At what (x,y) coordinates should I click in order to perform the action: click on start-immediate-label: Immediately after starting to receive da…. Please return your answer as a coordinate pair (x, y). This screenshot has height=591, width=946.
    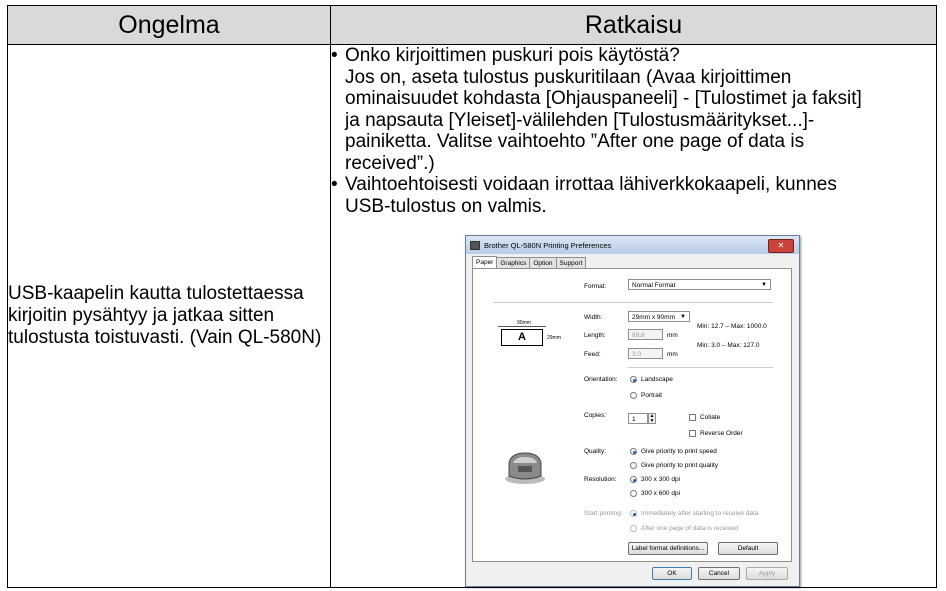
    Looking at the image, I should click on (700, 513).